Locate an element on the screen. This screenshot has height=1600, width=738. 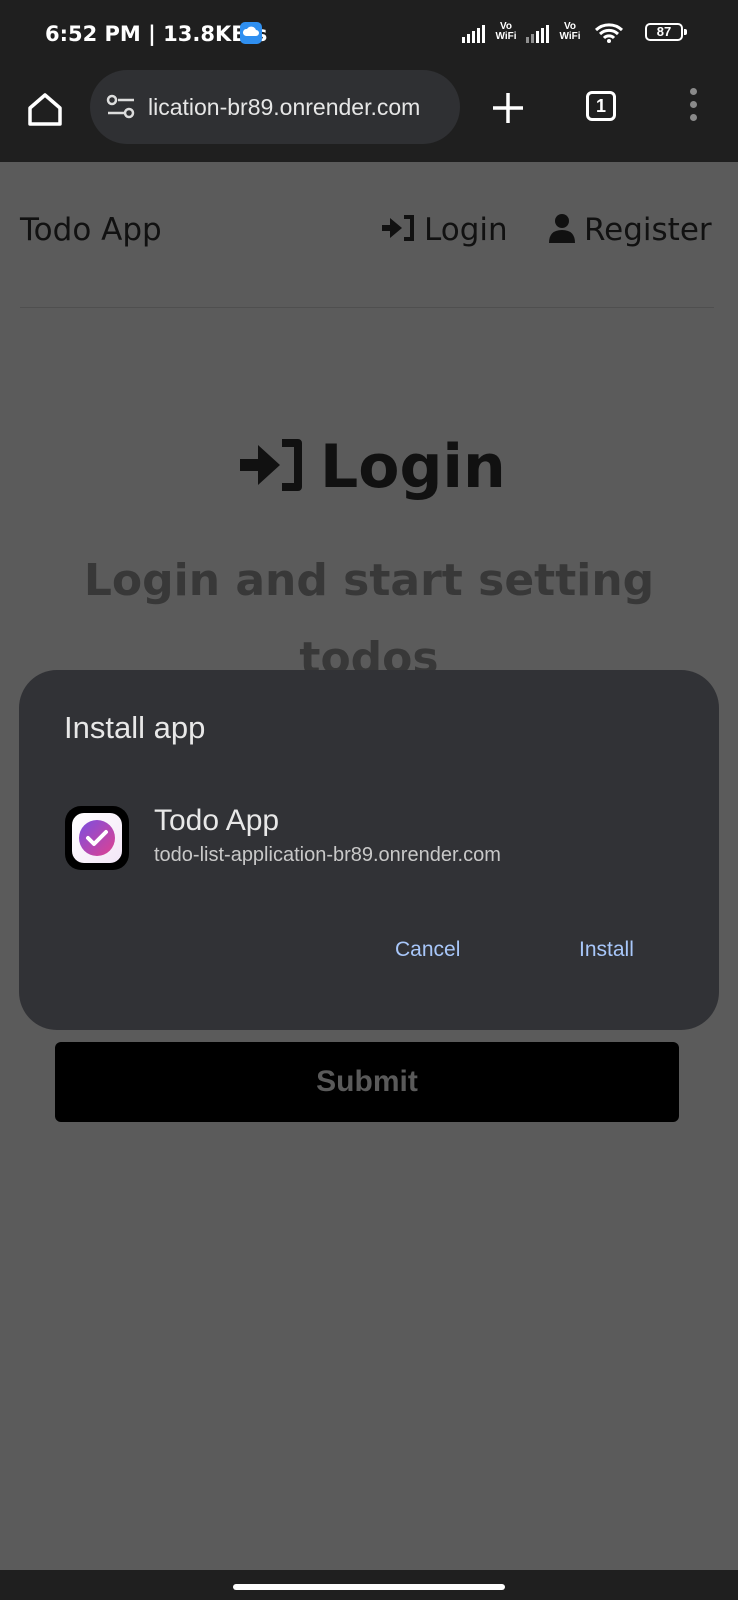
gesture-nav-bar is located at coordinates (369, 1585).